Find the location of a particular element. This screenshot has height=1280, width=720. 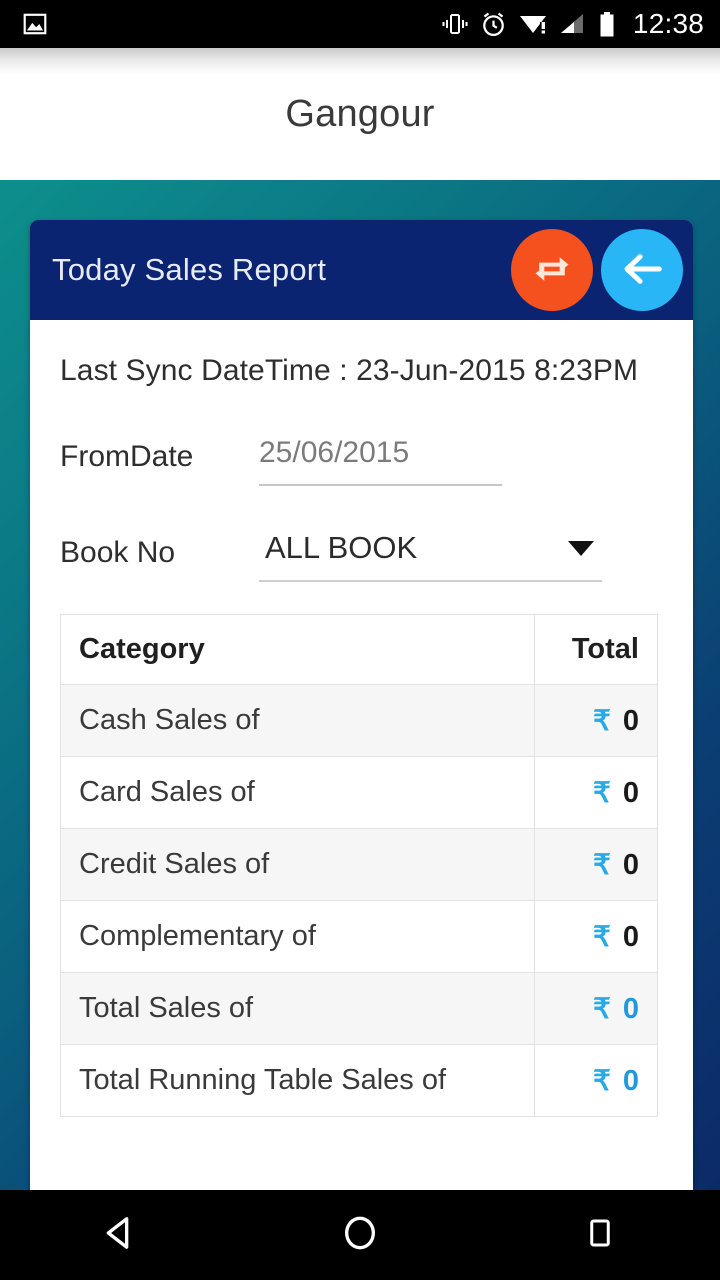

nav-back-icon is located at coordinates (120, 1235).